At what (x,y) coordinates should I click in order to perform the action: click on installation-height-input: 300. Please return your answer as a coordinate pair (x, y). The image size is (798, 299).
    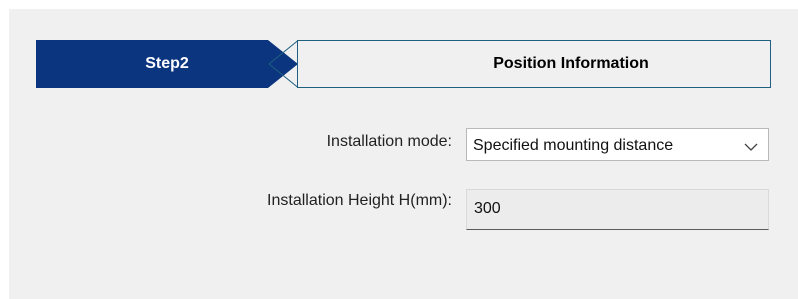
    Looking at the image, I should click on (617, 209).